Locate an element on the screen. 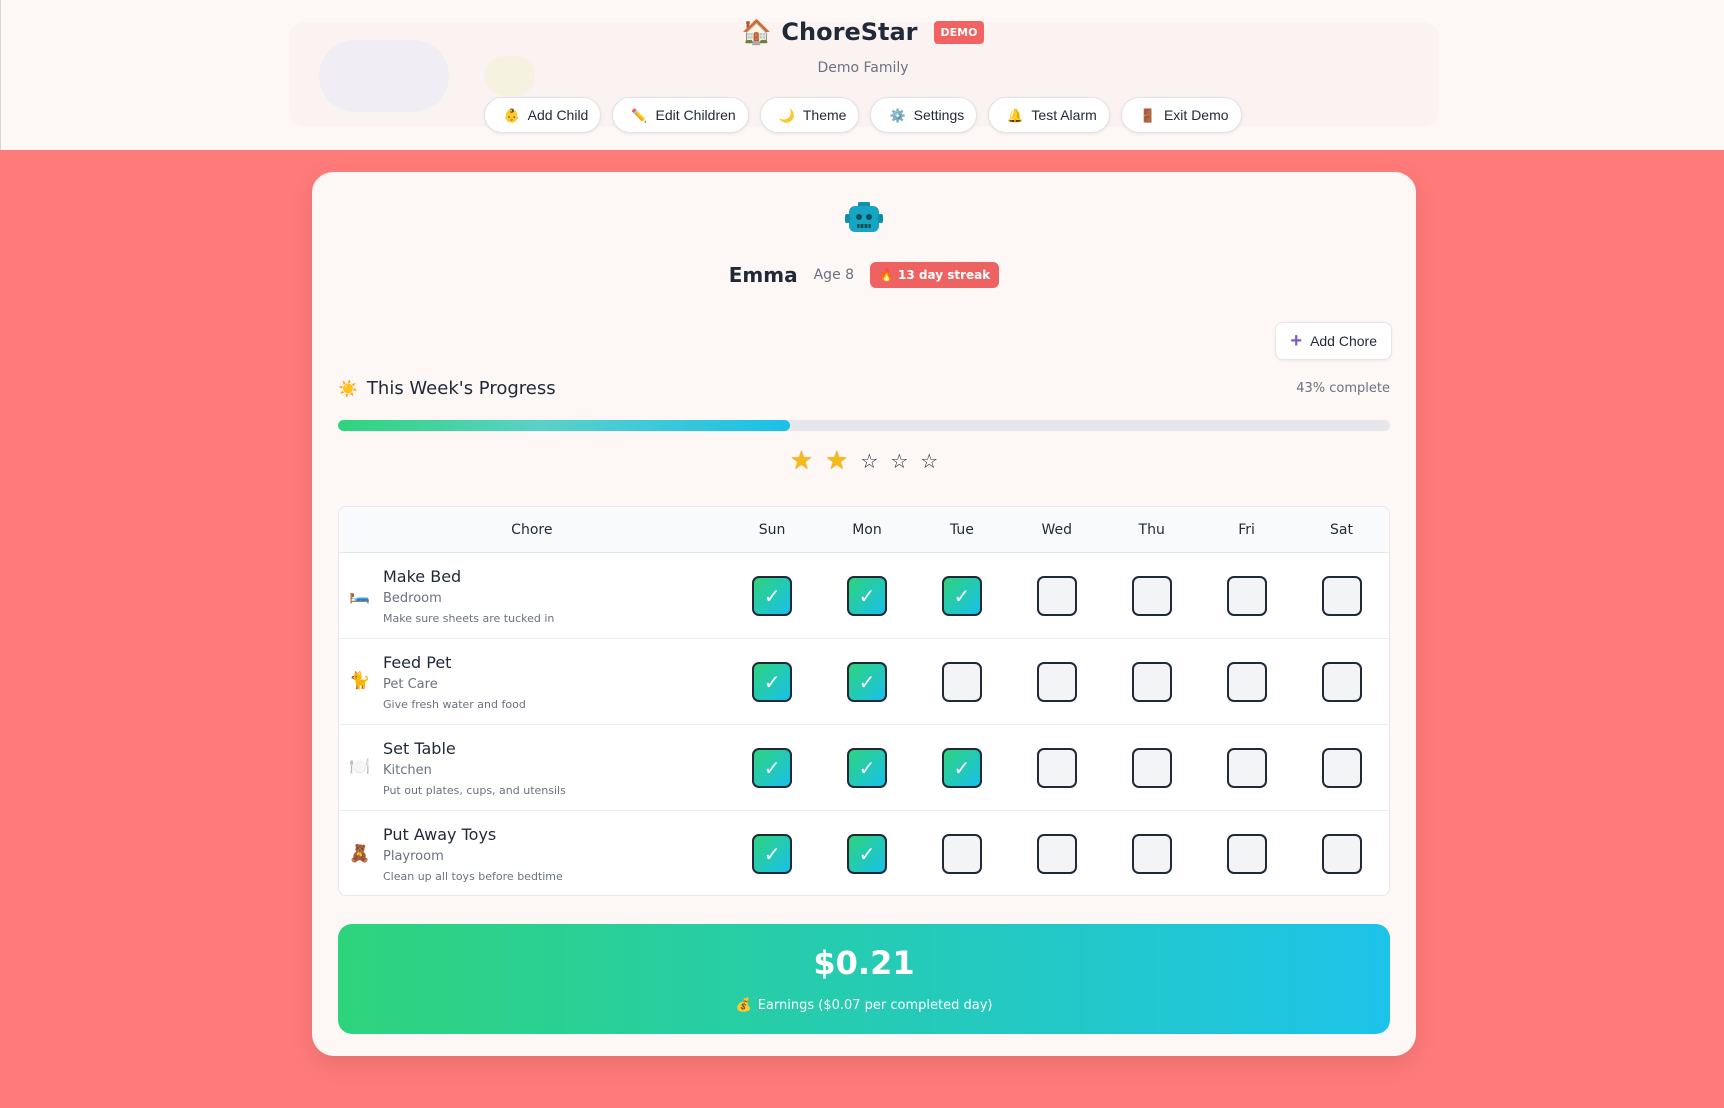  fire-icon: 🔥 is located at coordinates (886, 275).